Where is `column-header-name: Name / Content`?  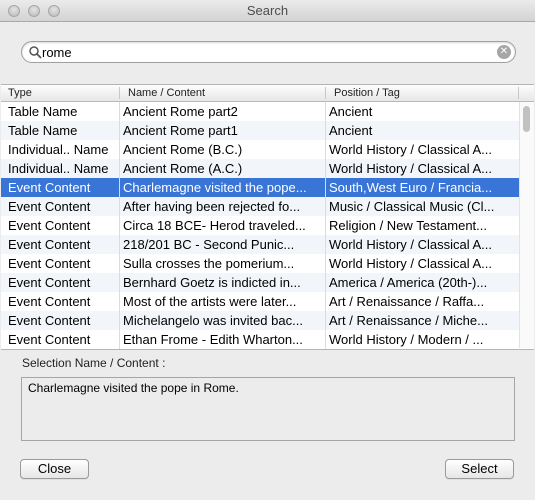 column-header-name: Name / Content is located at coordinates (166, 93).